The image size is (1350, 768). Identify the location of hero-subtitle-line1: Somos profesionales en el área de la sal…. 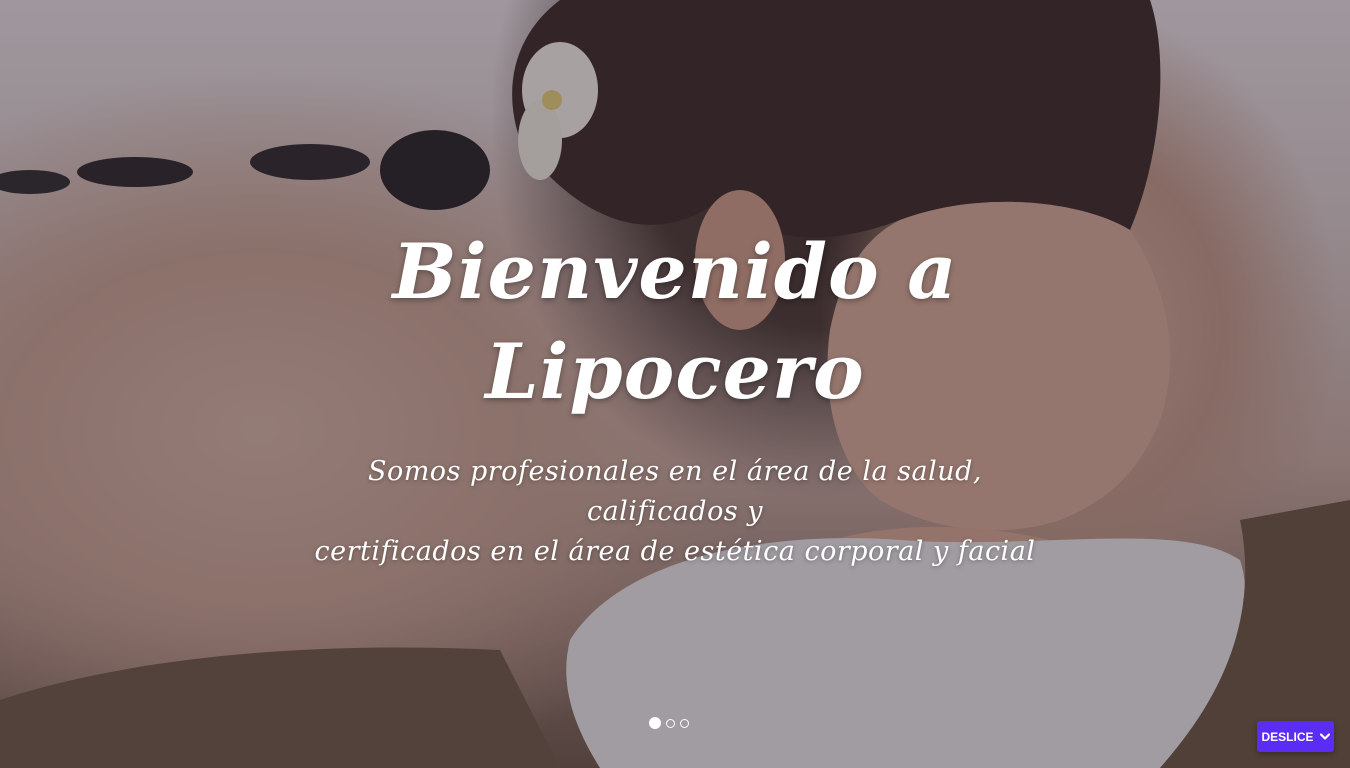
(675, 491).